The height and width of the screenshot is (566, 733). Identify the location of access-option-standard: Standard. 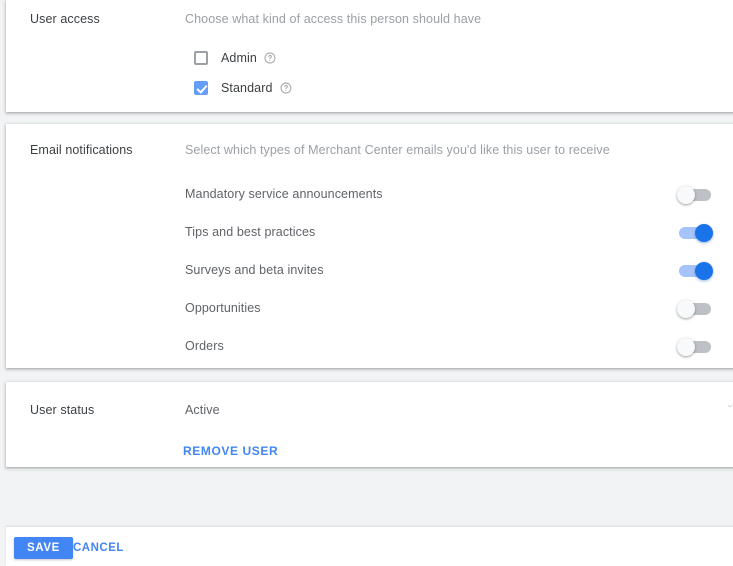
(243, 88).